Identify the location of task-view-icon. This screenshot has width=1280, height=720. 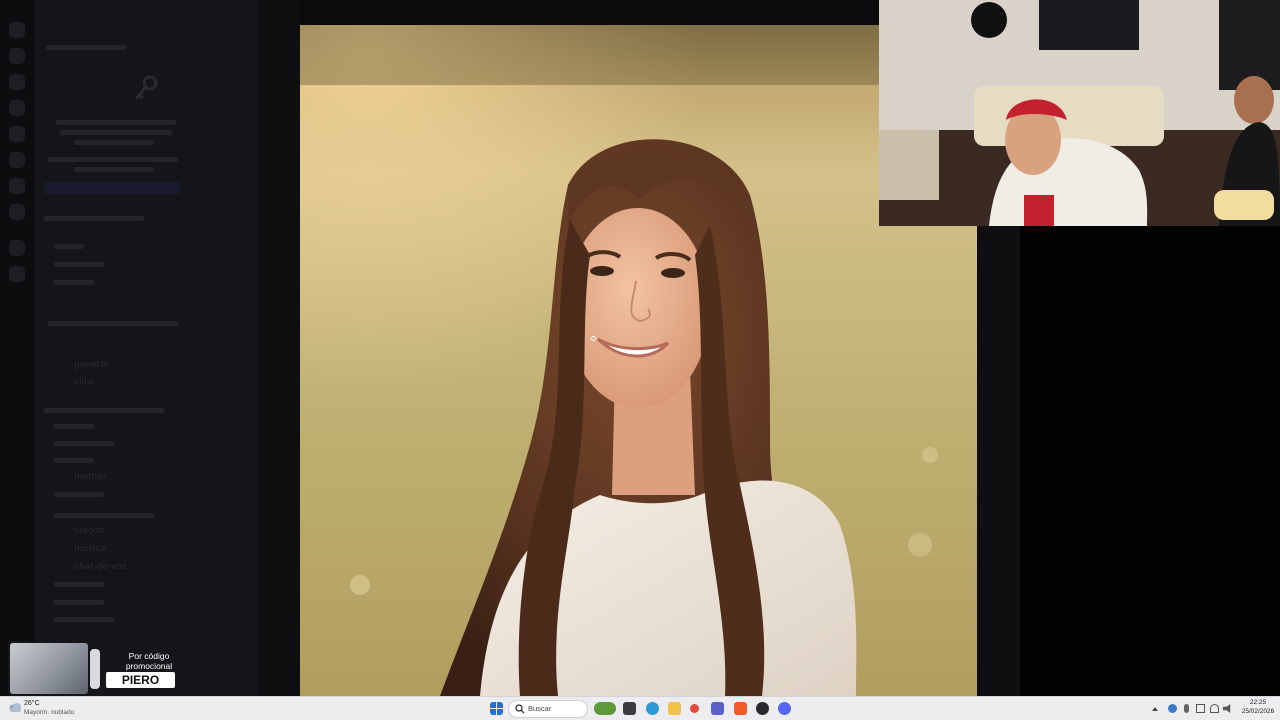
(629, 708).